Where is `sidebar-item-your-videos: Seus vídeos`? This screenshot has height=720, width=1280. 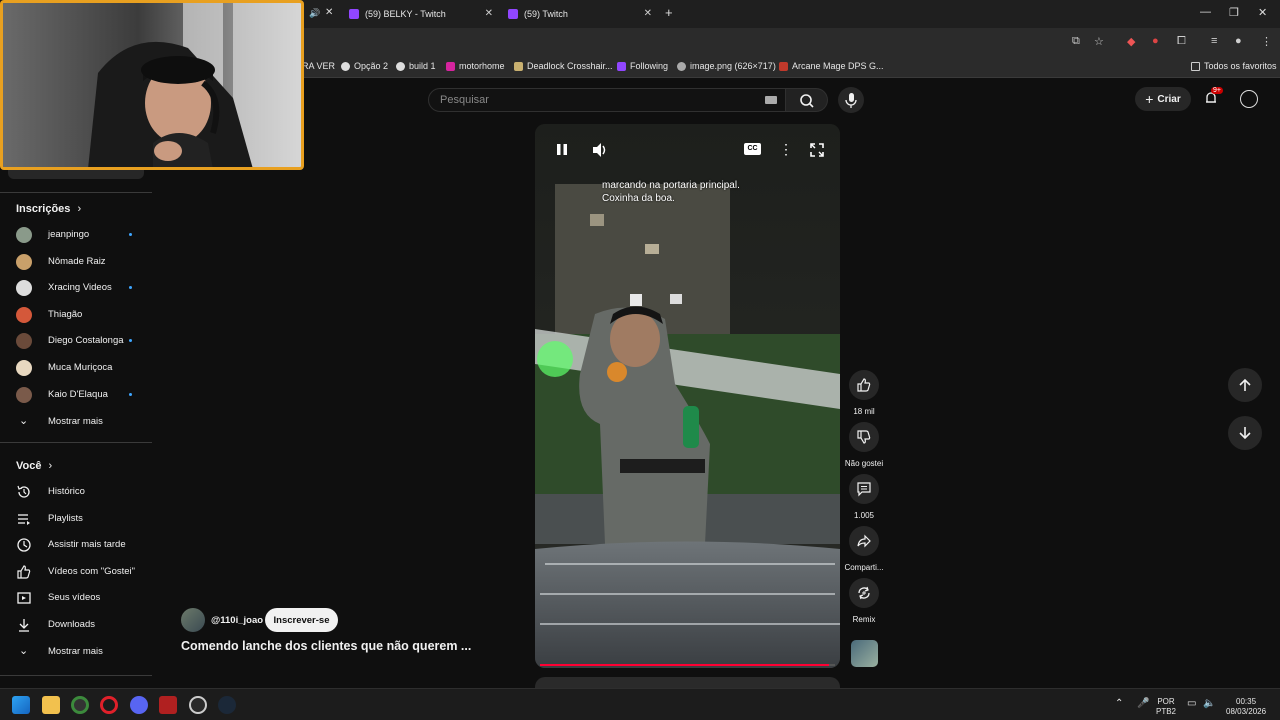 sidebar-item-your-videos: Seus vídeos is located at coordinates (76, 598).